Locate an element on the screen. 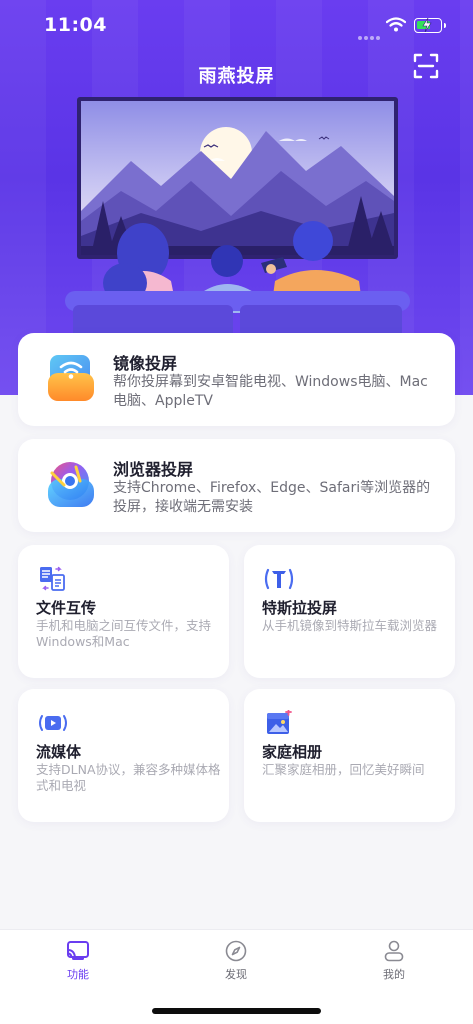  cellular-signal-icon is located at coordinates (370, 34).